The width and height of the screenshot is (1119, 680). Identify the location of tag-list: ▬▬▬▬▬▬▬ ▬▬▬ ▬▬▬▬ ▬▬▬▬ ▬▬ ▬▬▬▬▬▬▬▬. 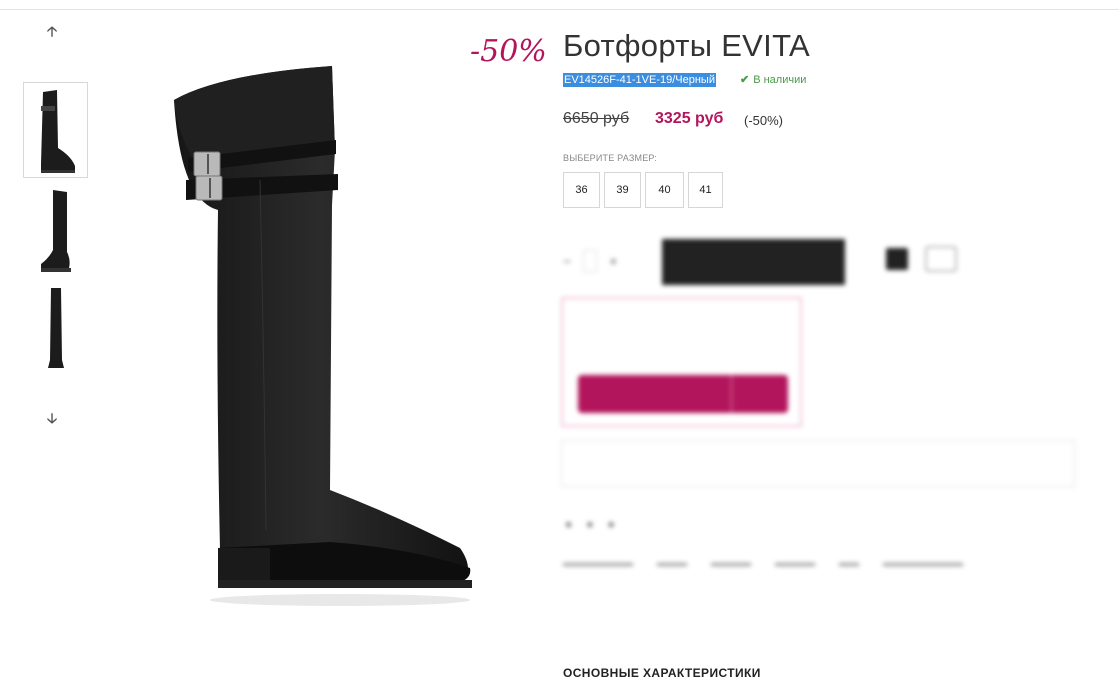
(763, 563).